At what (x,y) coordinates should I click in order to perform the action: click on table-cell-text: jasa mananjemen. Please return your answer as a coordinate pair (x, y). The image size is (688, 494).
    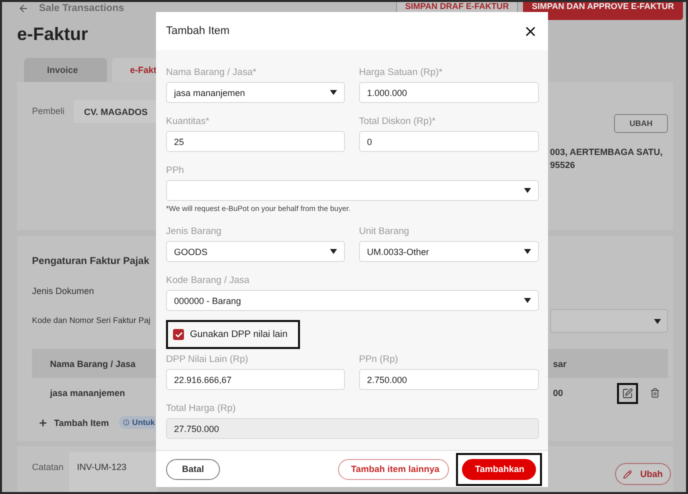
    Looking at the image, I should click on (88, 393).